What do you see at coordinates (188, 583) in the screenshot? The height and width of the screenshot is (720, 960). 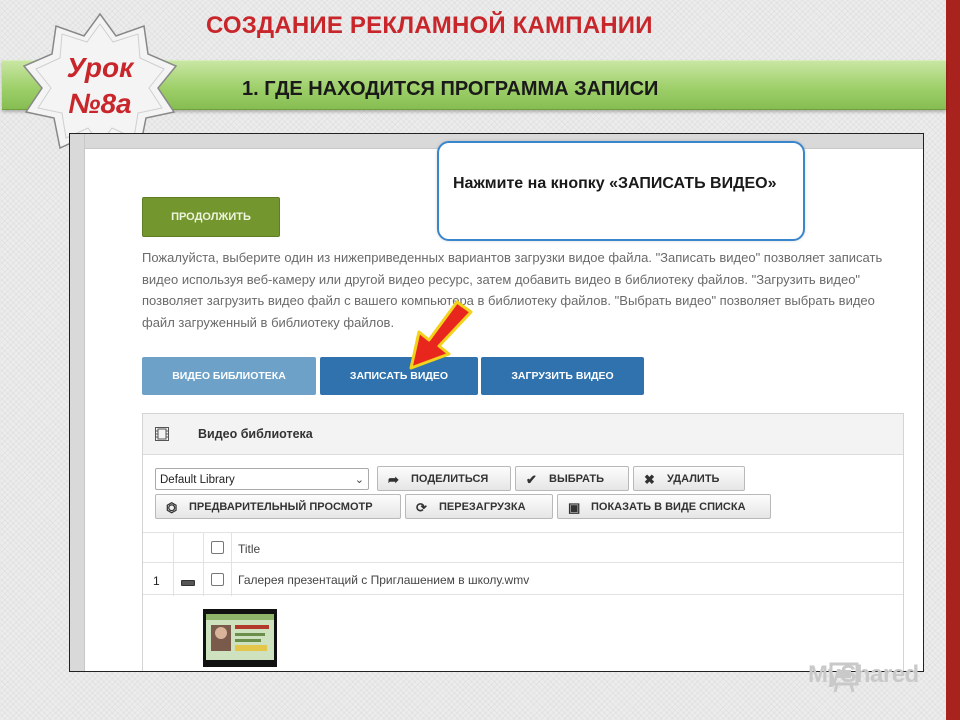 I see `collapse-icon` at bounding box center [188, 583].